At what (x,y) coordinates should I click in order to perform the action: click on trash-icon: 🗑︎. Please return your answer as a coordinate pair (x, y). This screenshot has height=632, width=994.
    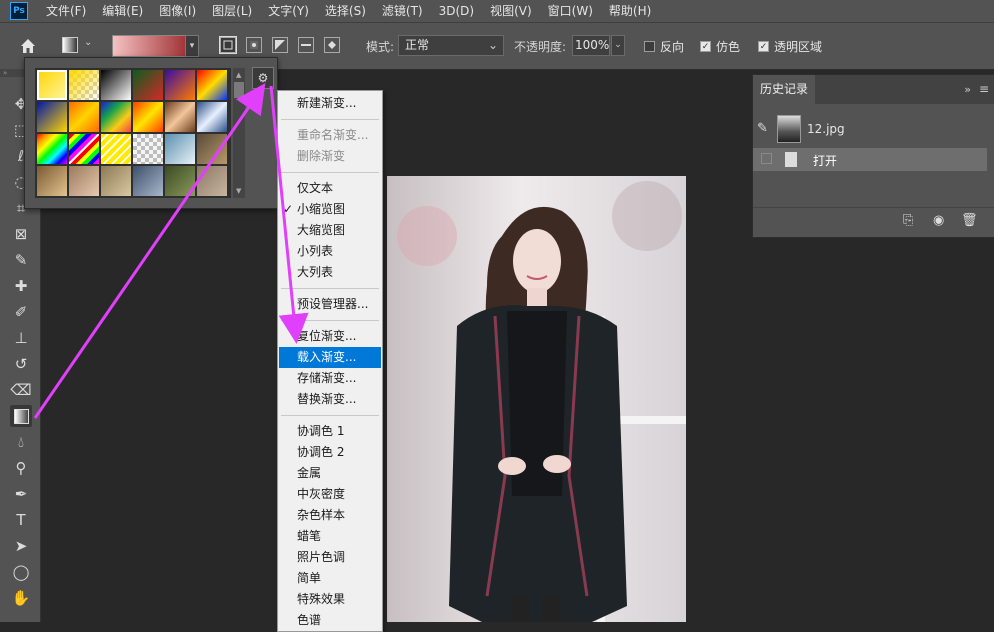
    Looking at the image, I should click on (969, 220).